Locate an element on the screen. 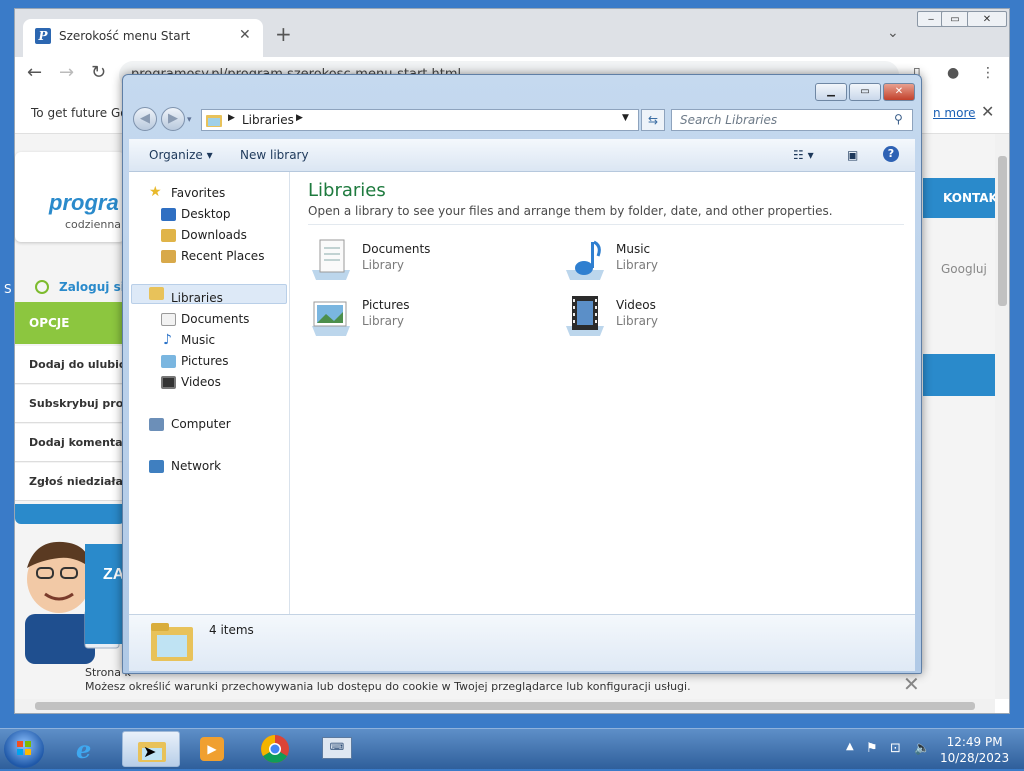 This screenshot has width=1024, height=771. taskbar-explorer-button: ➤ is located at coordinates (151, 749).